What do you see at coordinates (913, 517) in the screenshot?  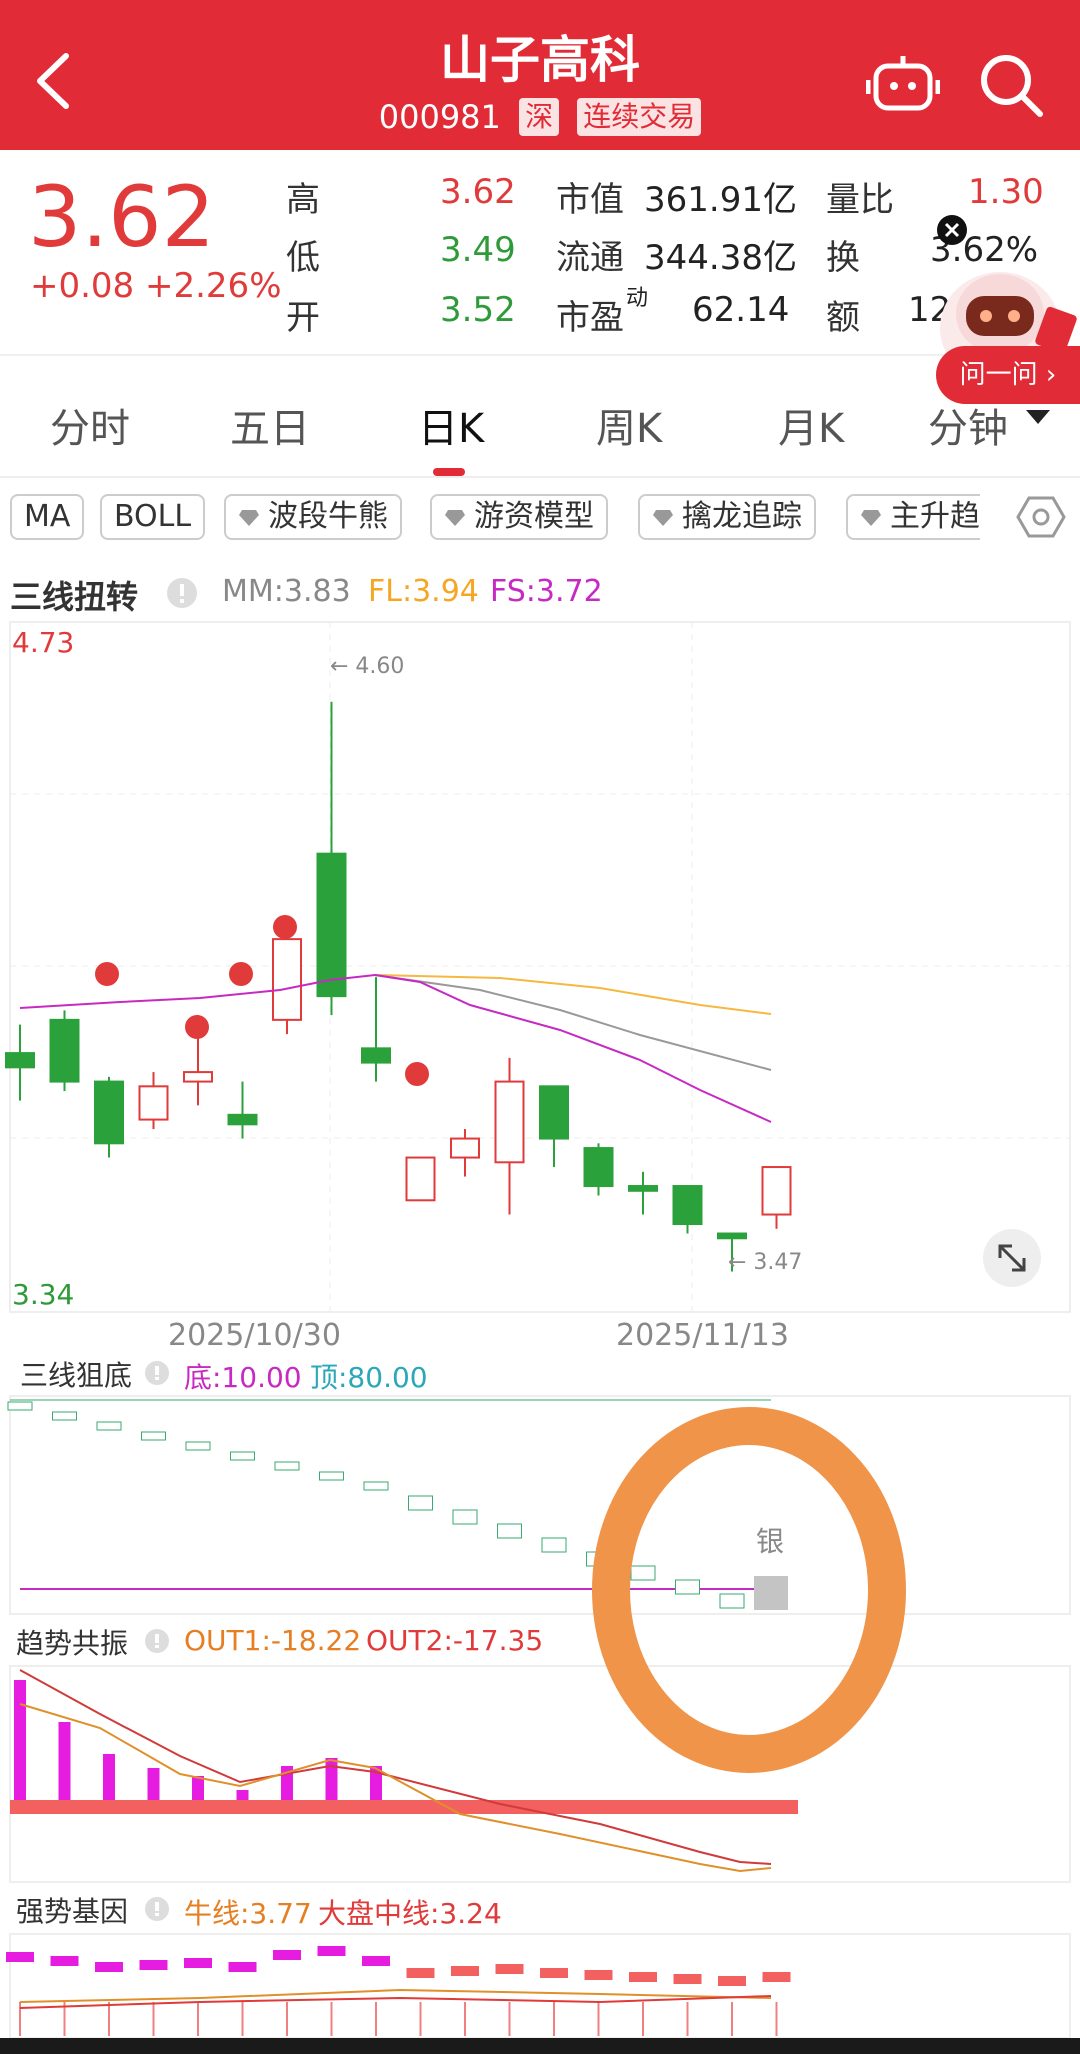 I see `chip-main-rise: 主升趋` at bounding box center [913, 517].